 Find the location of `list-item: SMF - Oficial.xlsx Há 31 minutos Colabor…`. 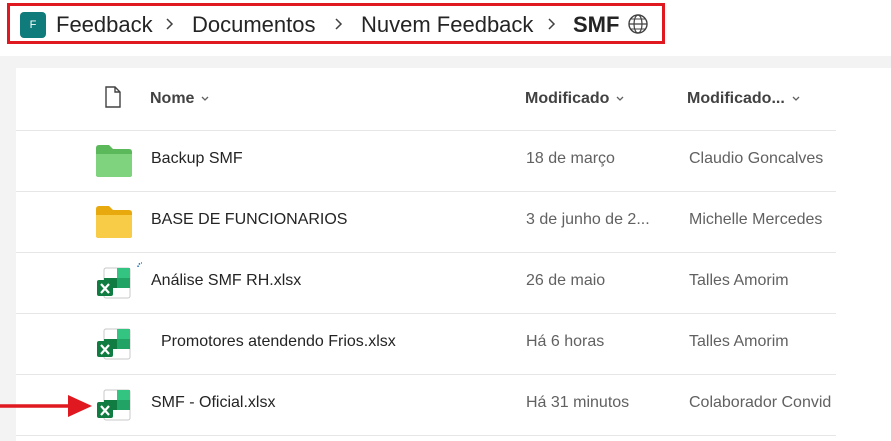

list-item: SMF - Oficial.xlsx Há 31 minutos Colabor… is located at coordinates (426, 405).